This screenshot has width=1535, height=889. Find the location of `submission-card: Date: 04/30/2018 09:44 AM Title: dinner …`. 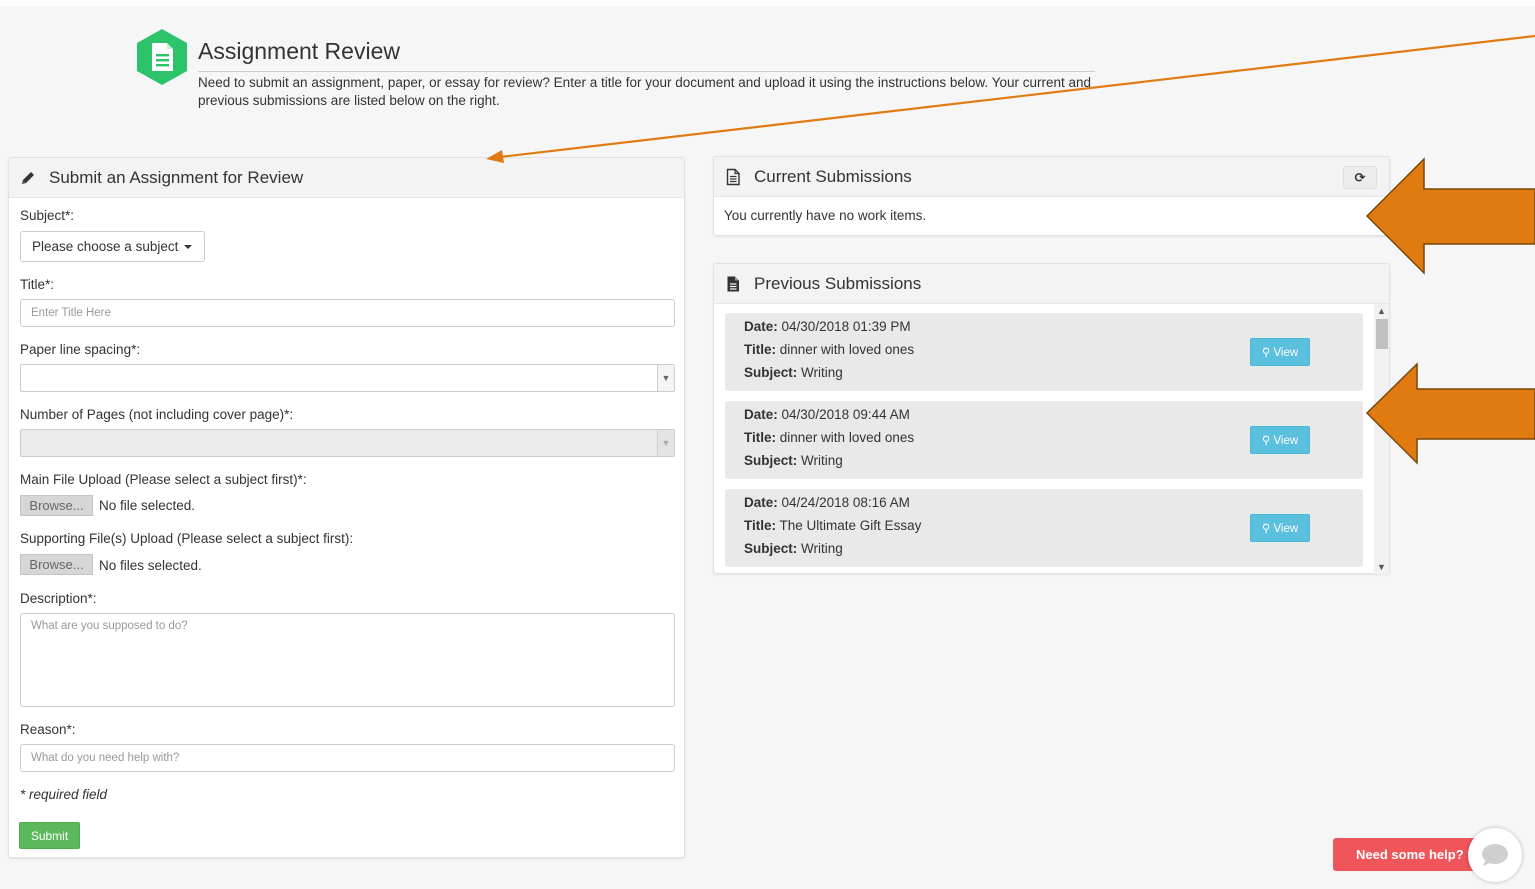

submission-card: Date: 04/30/2018 09:44 AM Title: dinner … is located at coordinates (1044, 440).